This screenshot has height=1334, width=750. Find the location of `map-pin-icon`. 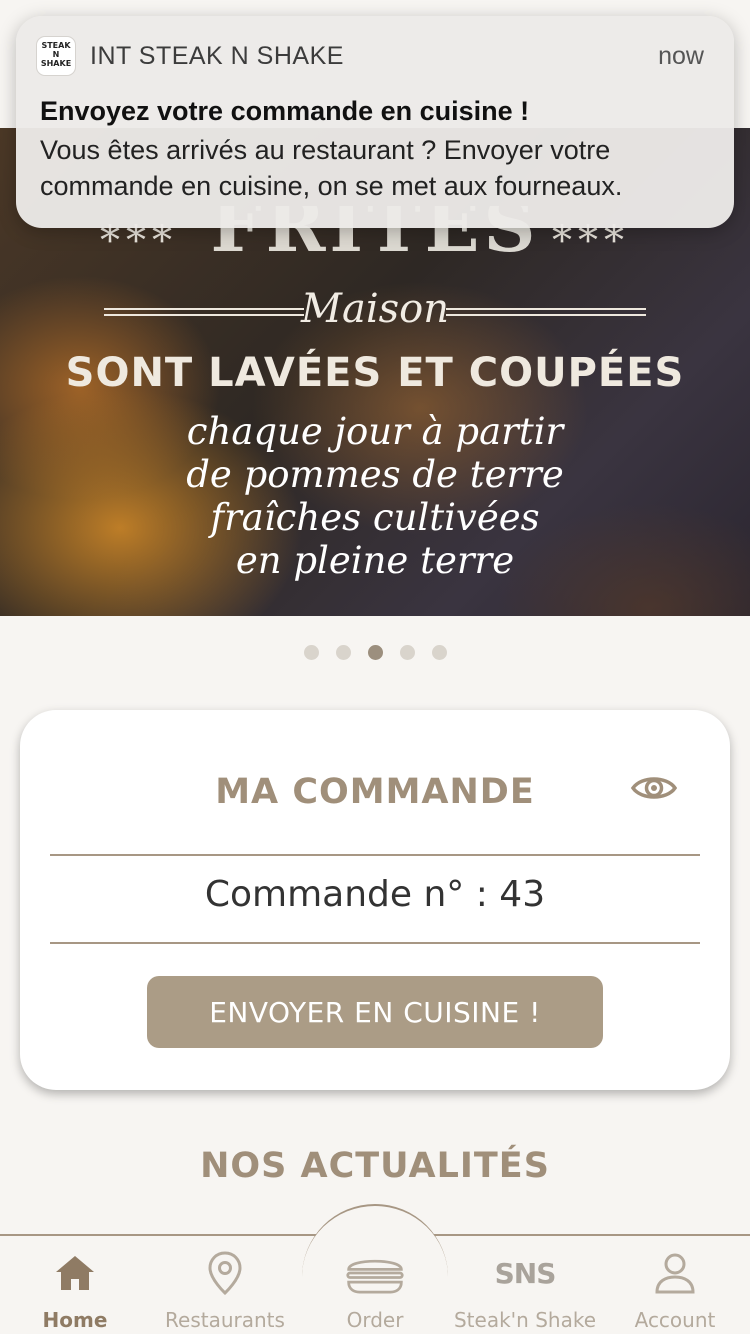

map-pin-icon is located at coordinates (225, 1273).